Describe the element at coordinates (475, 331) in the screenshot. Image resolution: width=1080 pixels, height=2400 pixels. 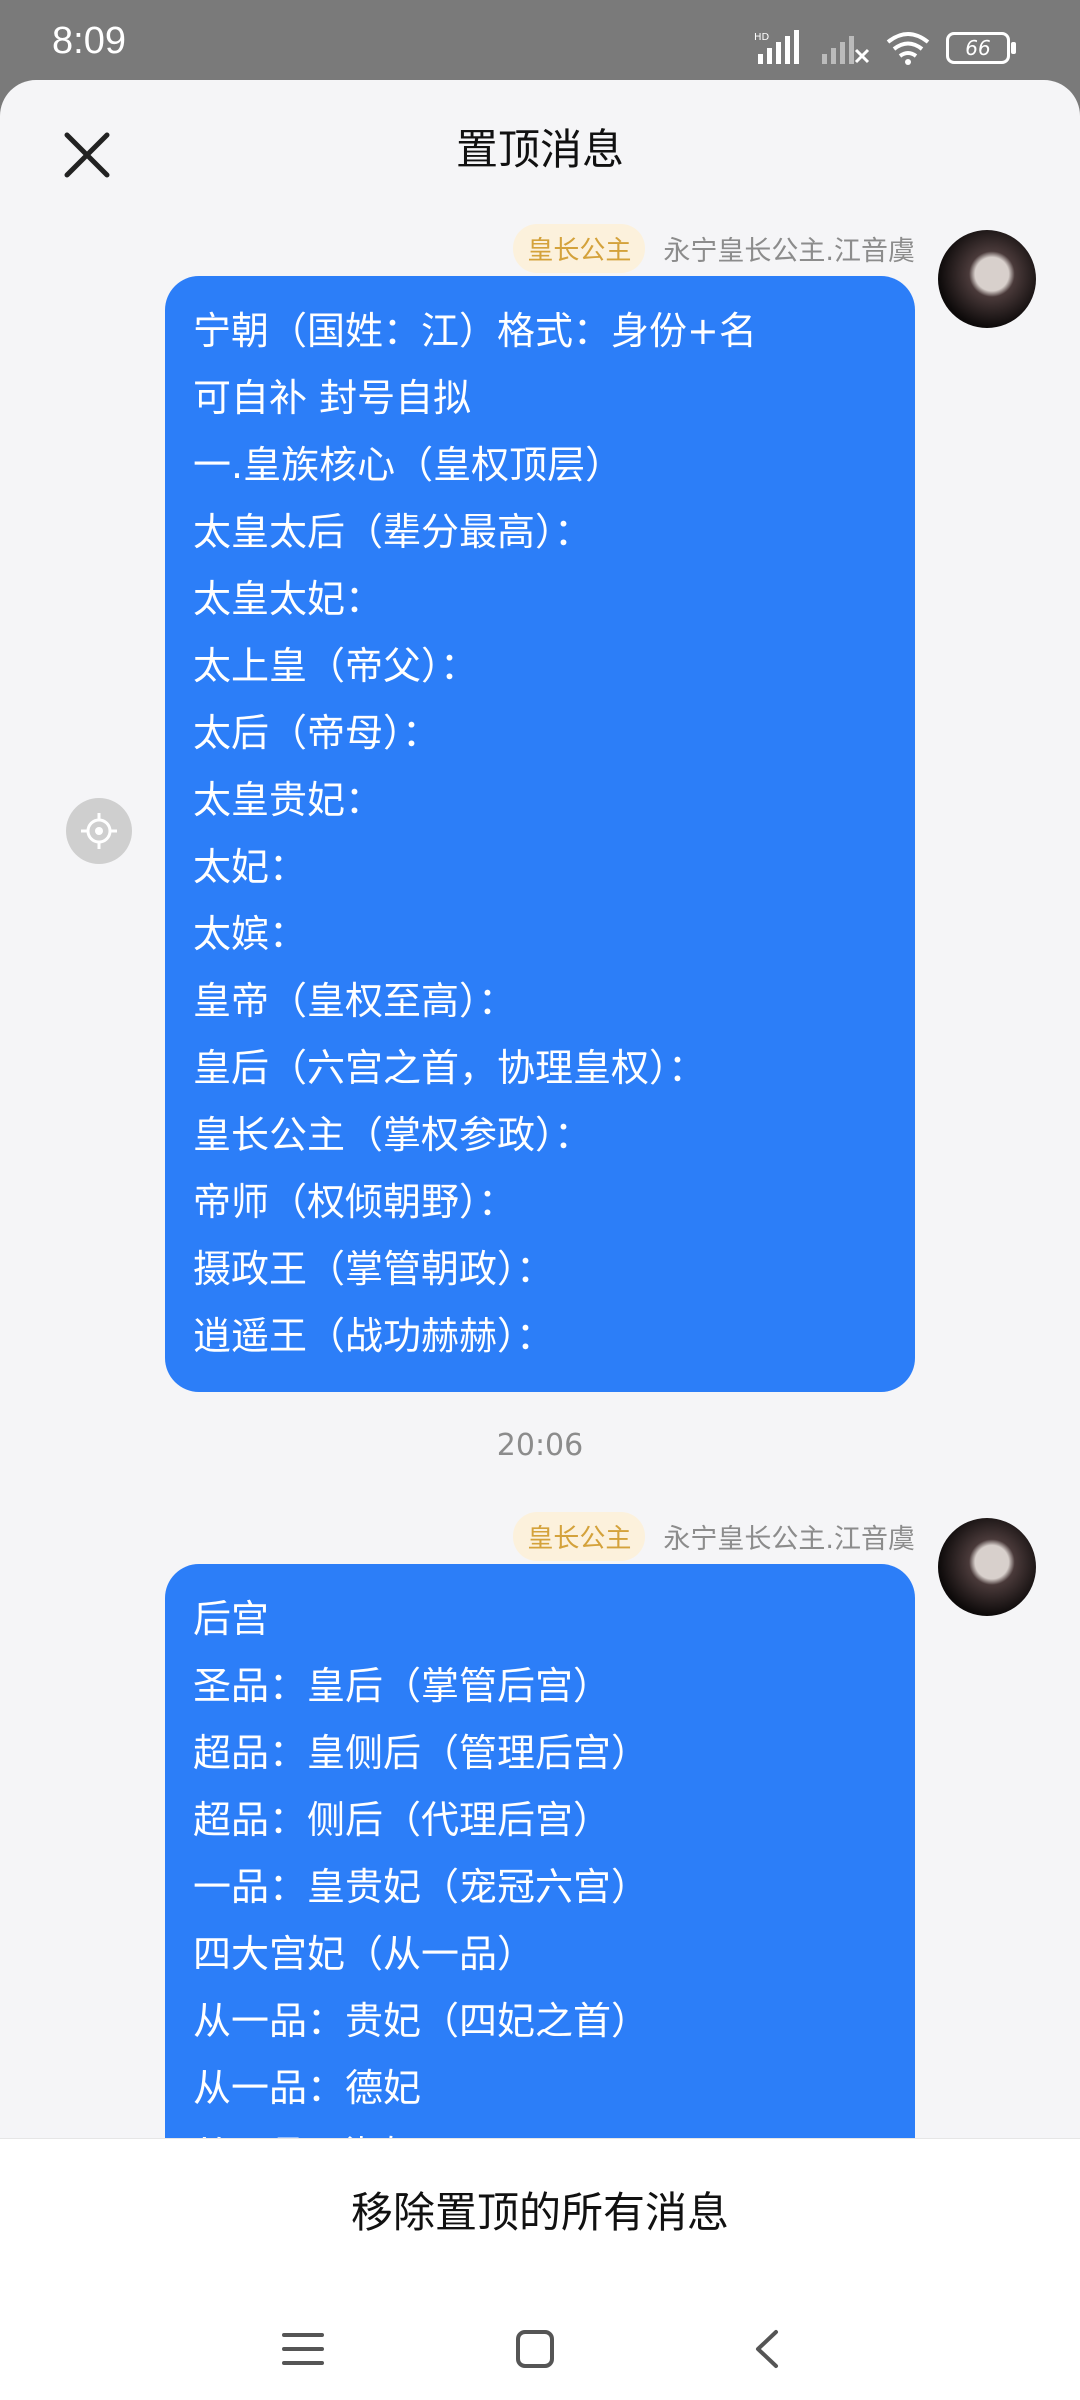
I see `message-line: 宁朝（国姓：江）格式：身份+名` at that location.